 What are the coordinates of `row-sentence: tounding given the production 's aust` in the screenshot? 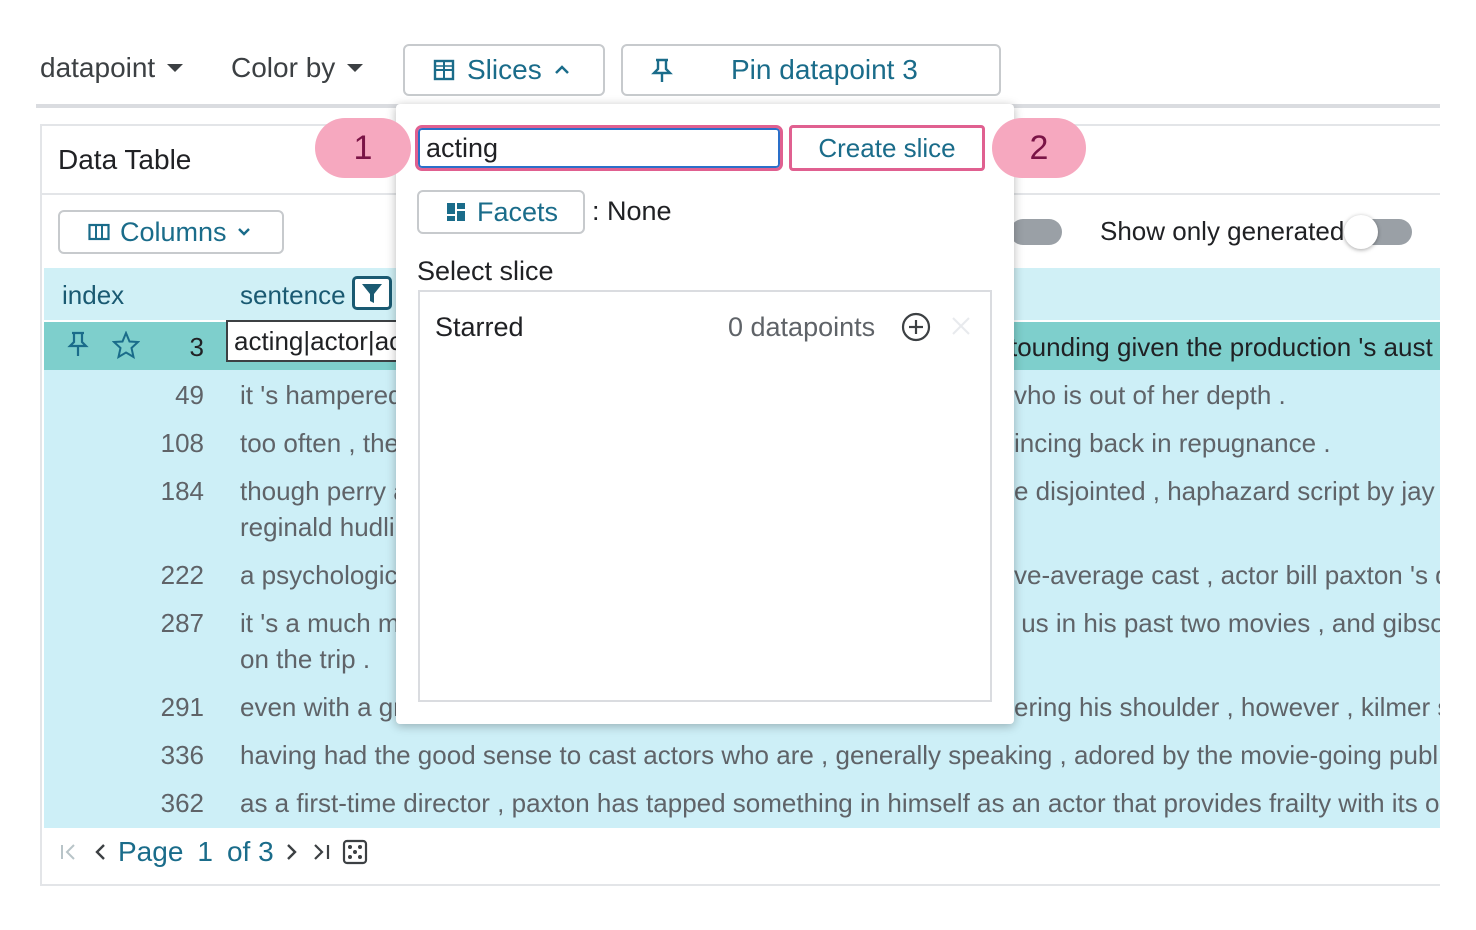 It's located at (1221, 347).